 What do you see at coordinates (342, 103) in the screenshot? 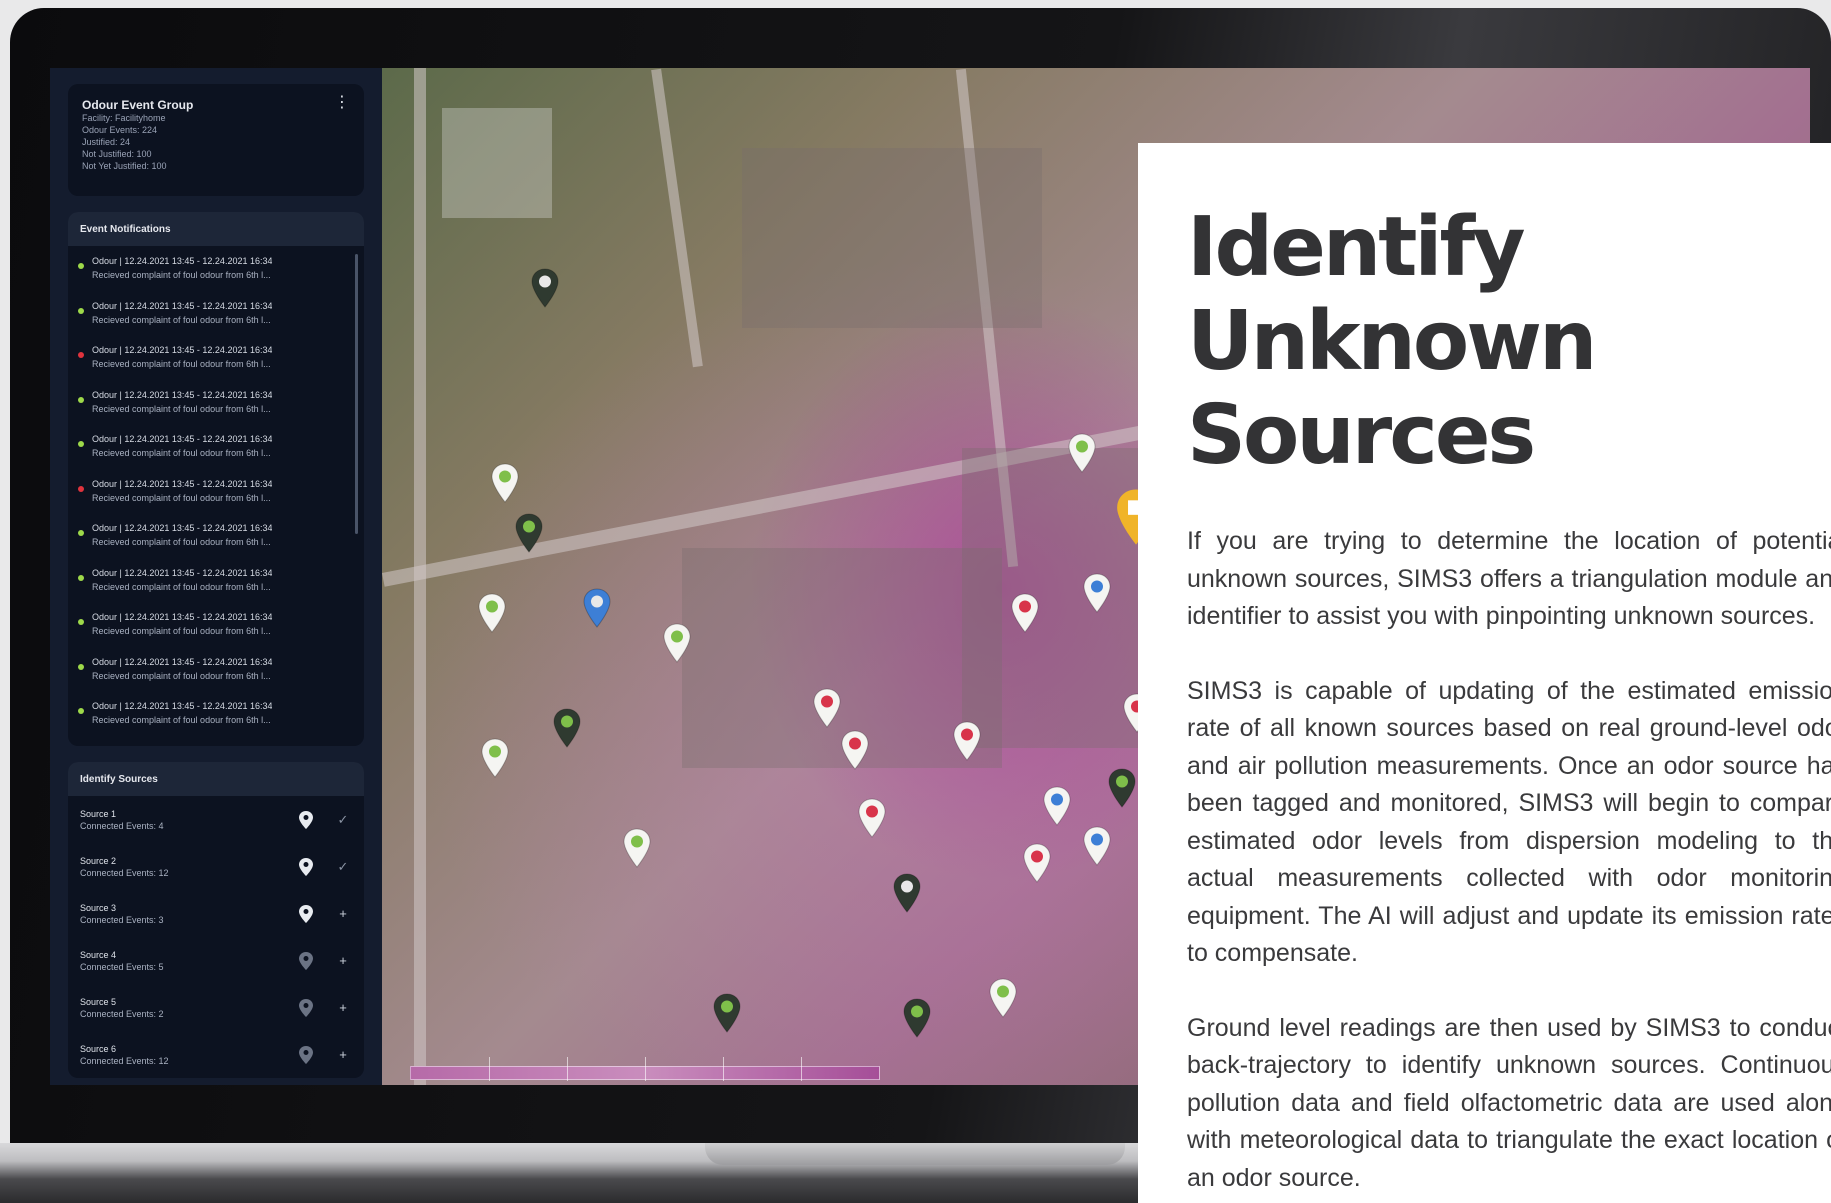
I see `kebab-icon: ⋮` at bounding box center [342, 103].